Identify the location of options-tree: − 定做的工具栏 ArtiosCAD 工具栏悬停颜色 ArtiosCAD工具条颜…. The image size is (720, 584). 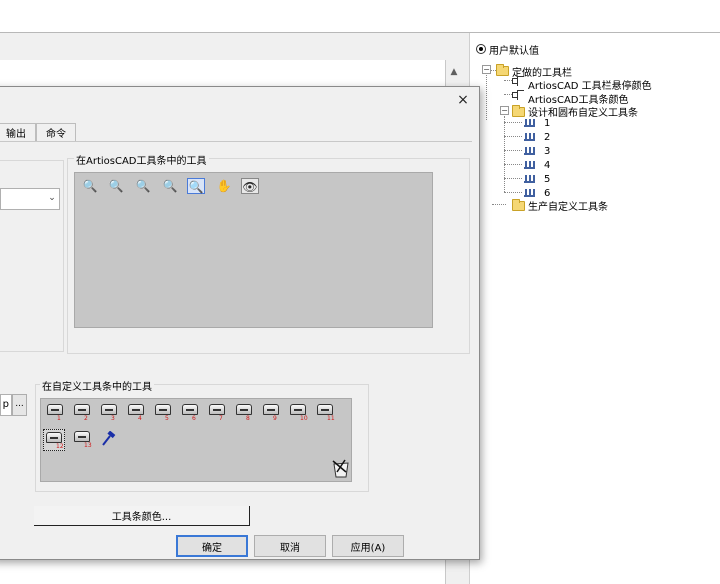
(601, 142).